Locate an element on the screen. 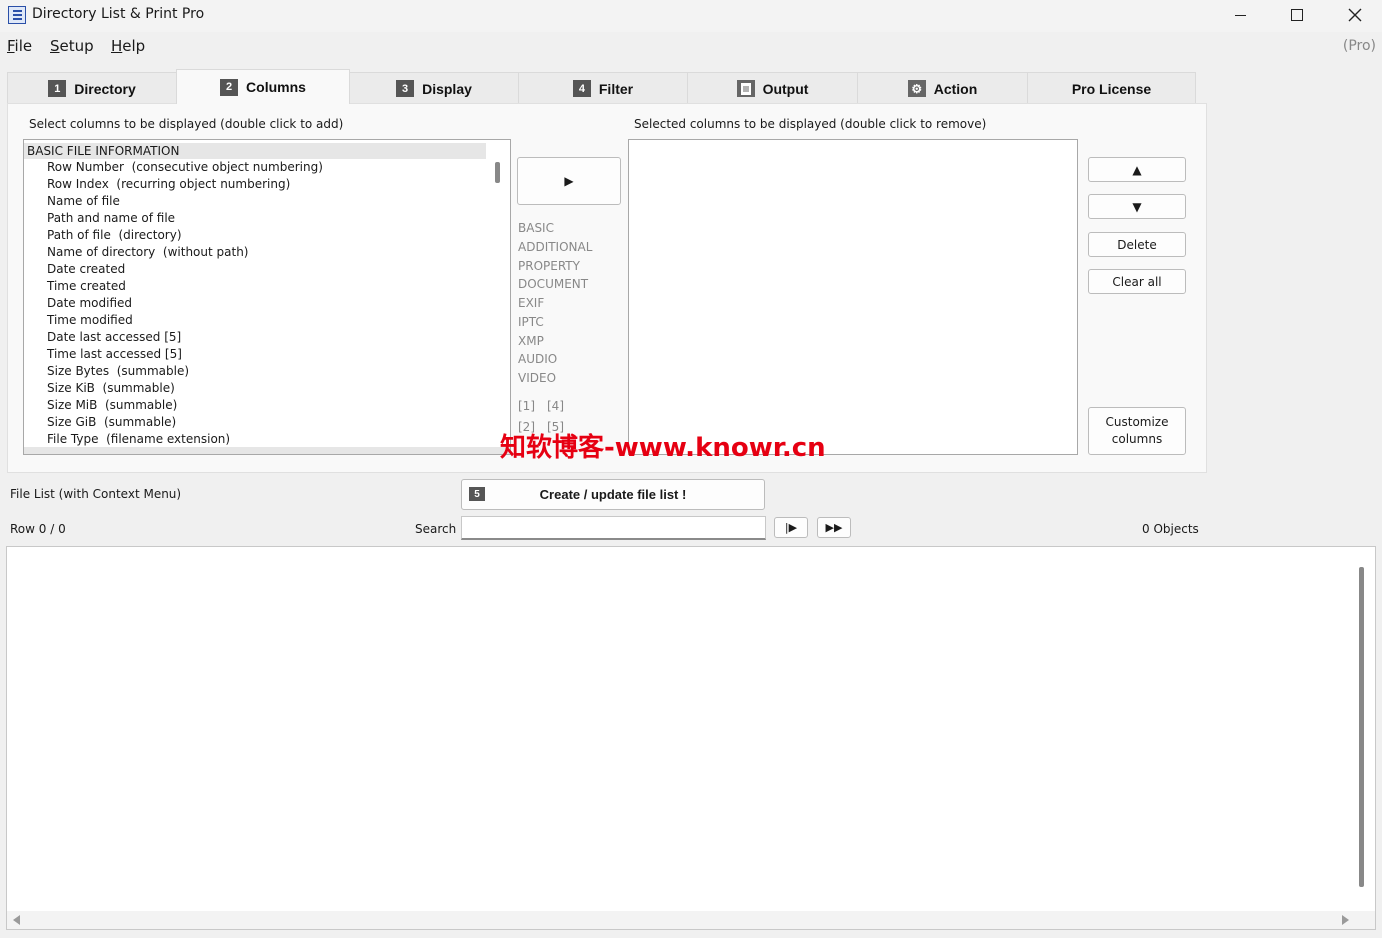 This screenshot has height=938, width=1382. move-up-button: ▲ is located at coordinates (1137, 169).